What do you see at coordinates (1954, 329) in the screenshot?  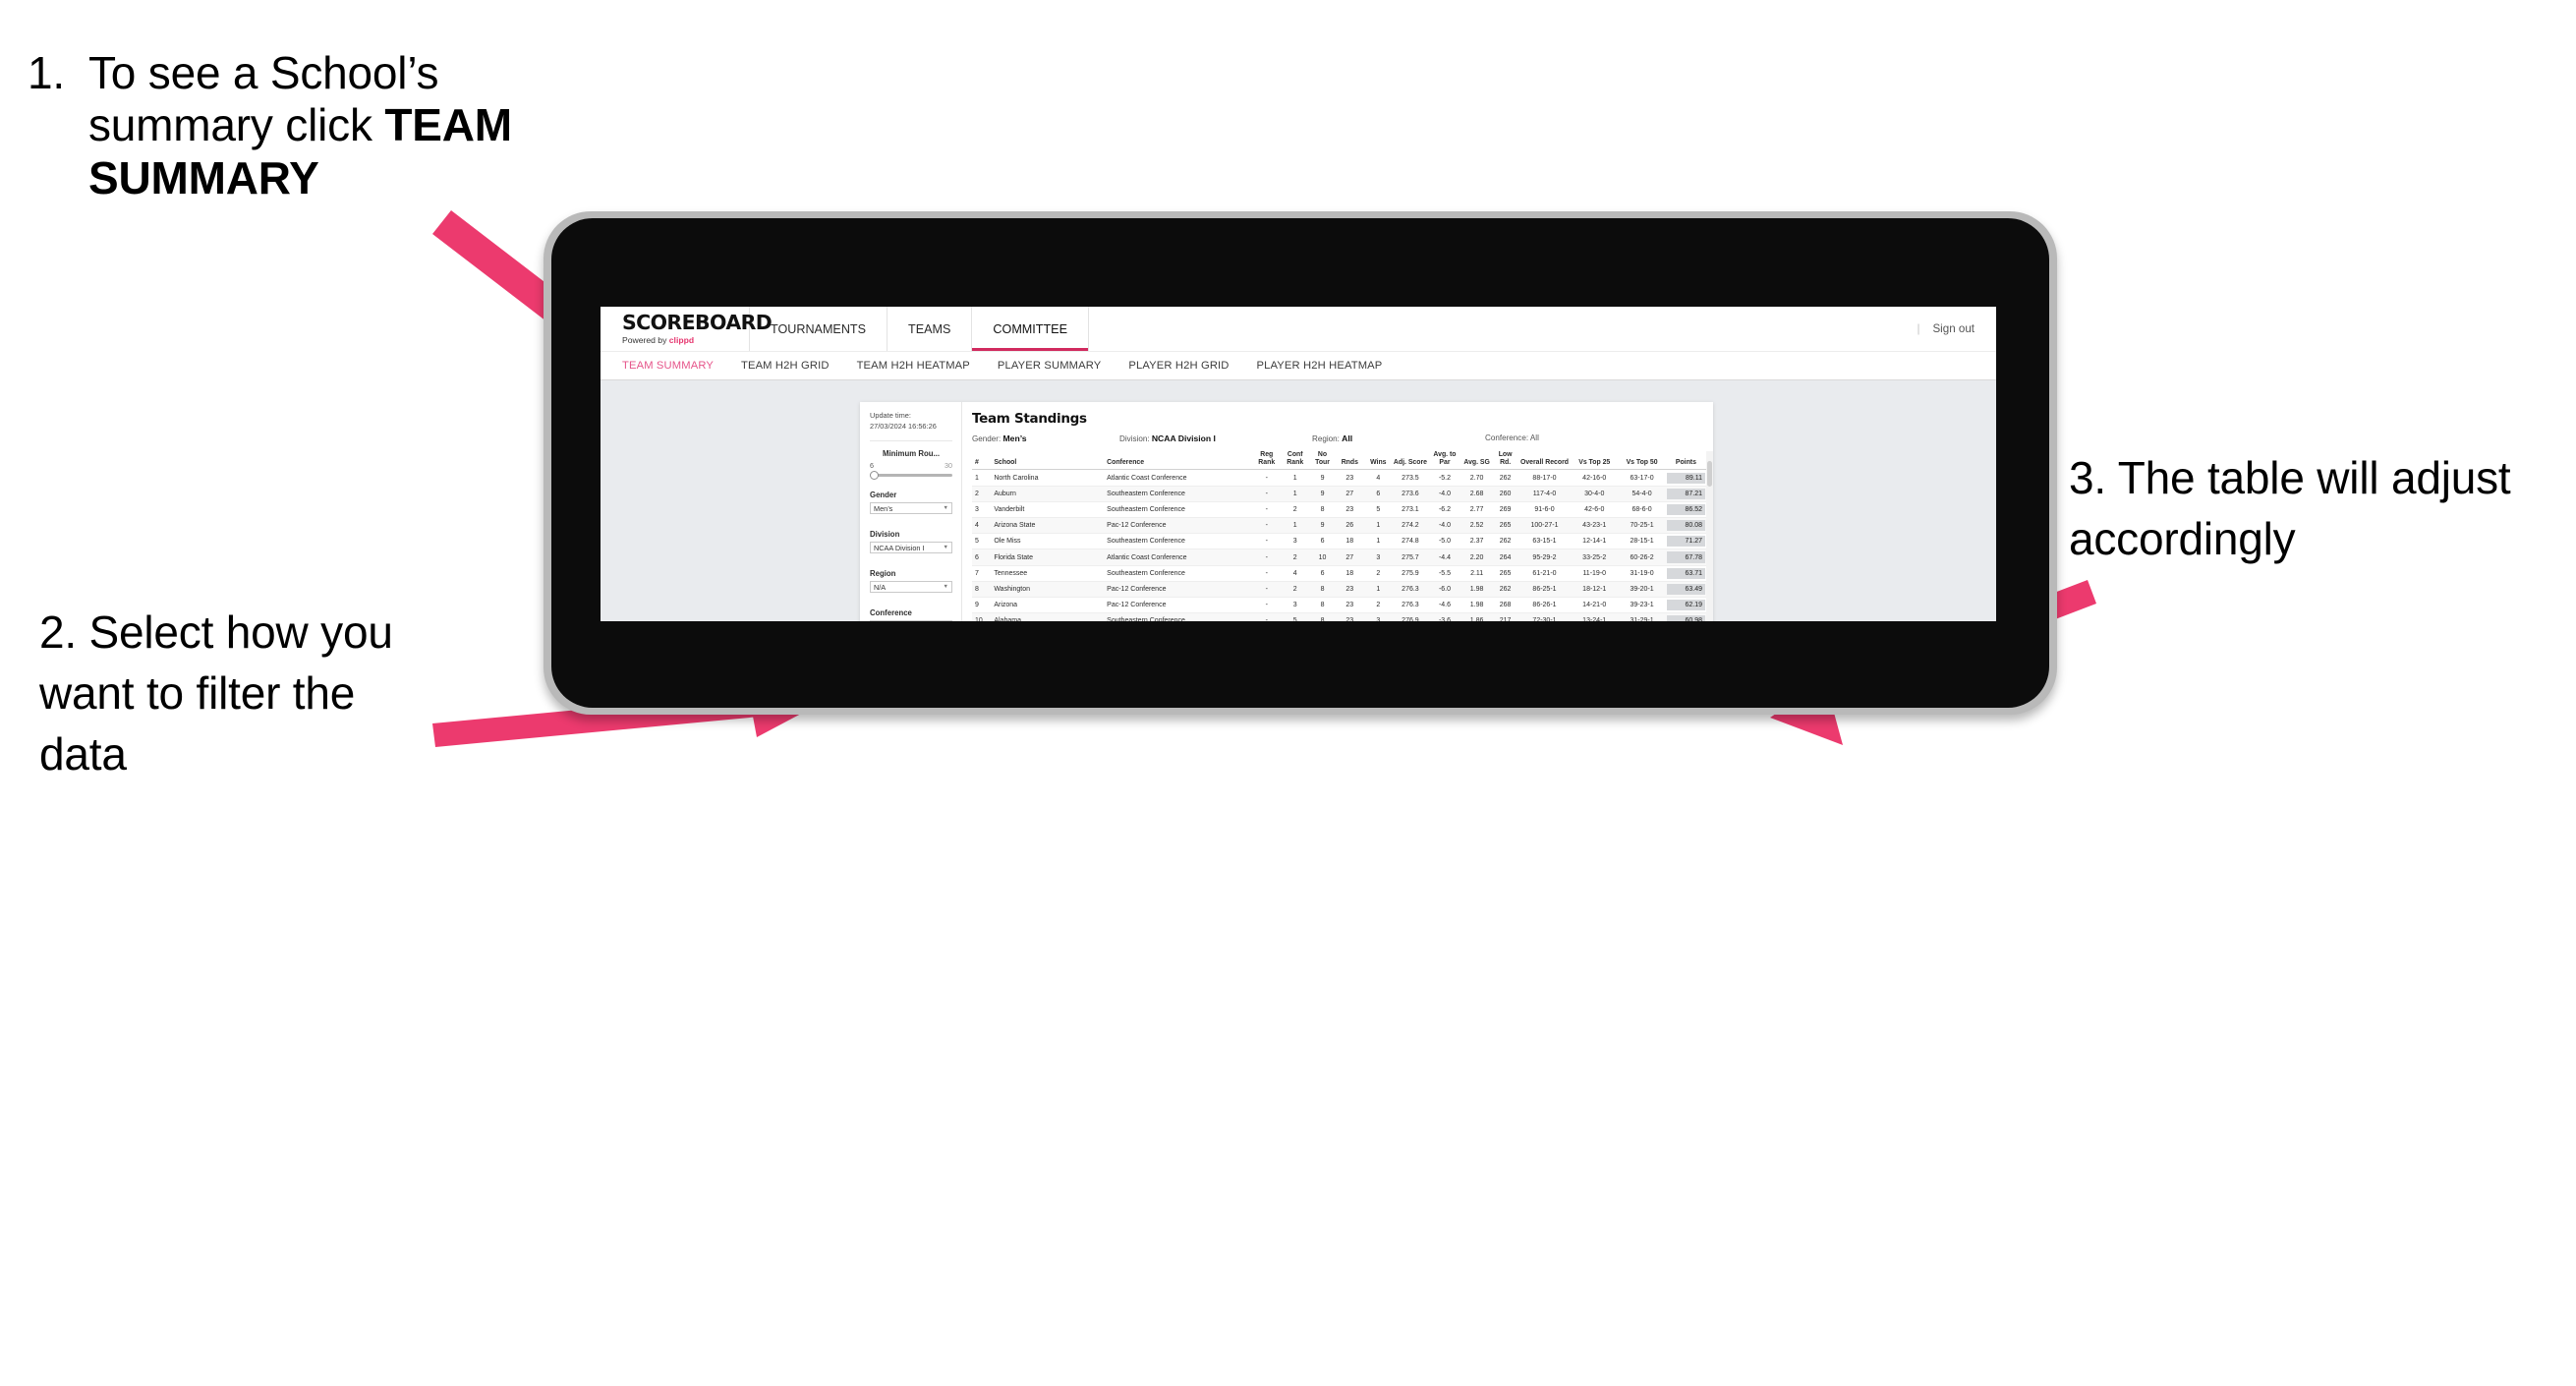 I see `sign-out-link: Sign out` at bounding box center [1954, 329].